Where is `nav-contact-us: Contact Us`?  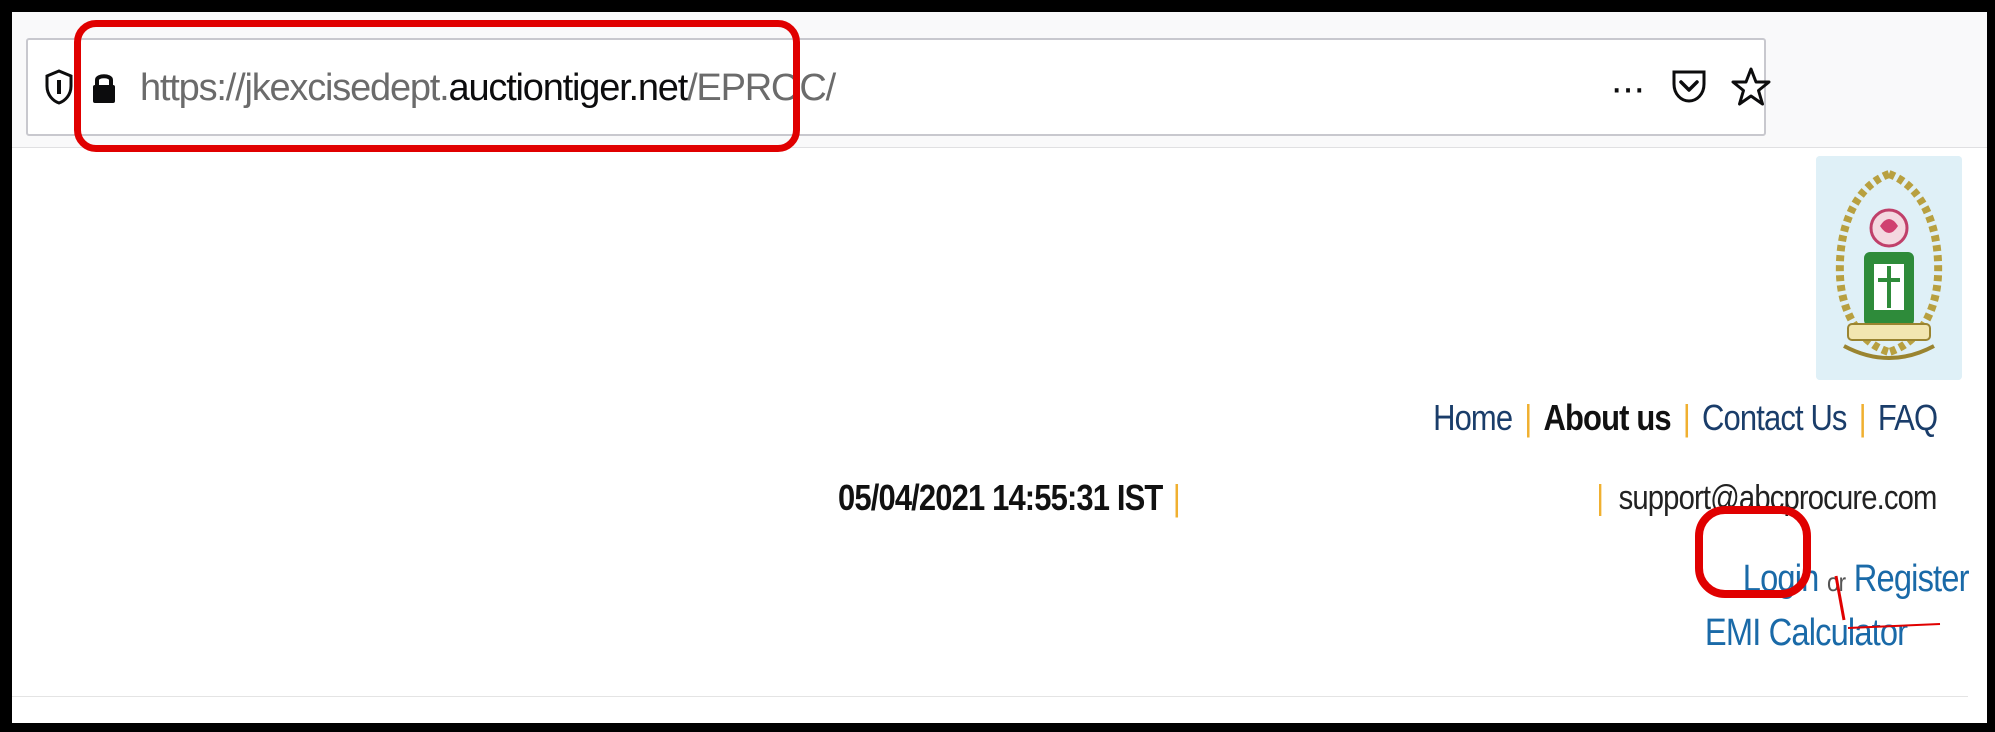 nav-contact-us: Contact Us is located at coordinates (1774, 418).